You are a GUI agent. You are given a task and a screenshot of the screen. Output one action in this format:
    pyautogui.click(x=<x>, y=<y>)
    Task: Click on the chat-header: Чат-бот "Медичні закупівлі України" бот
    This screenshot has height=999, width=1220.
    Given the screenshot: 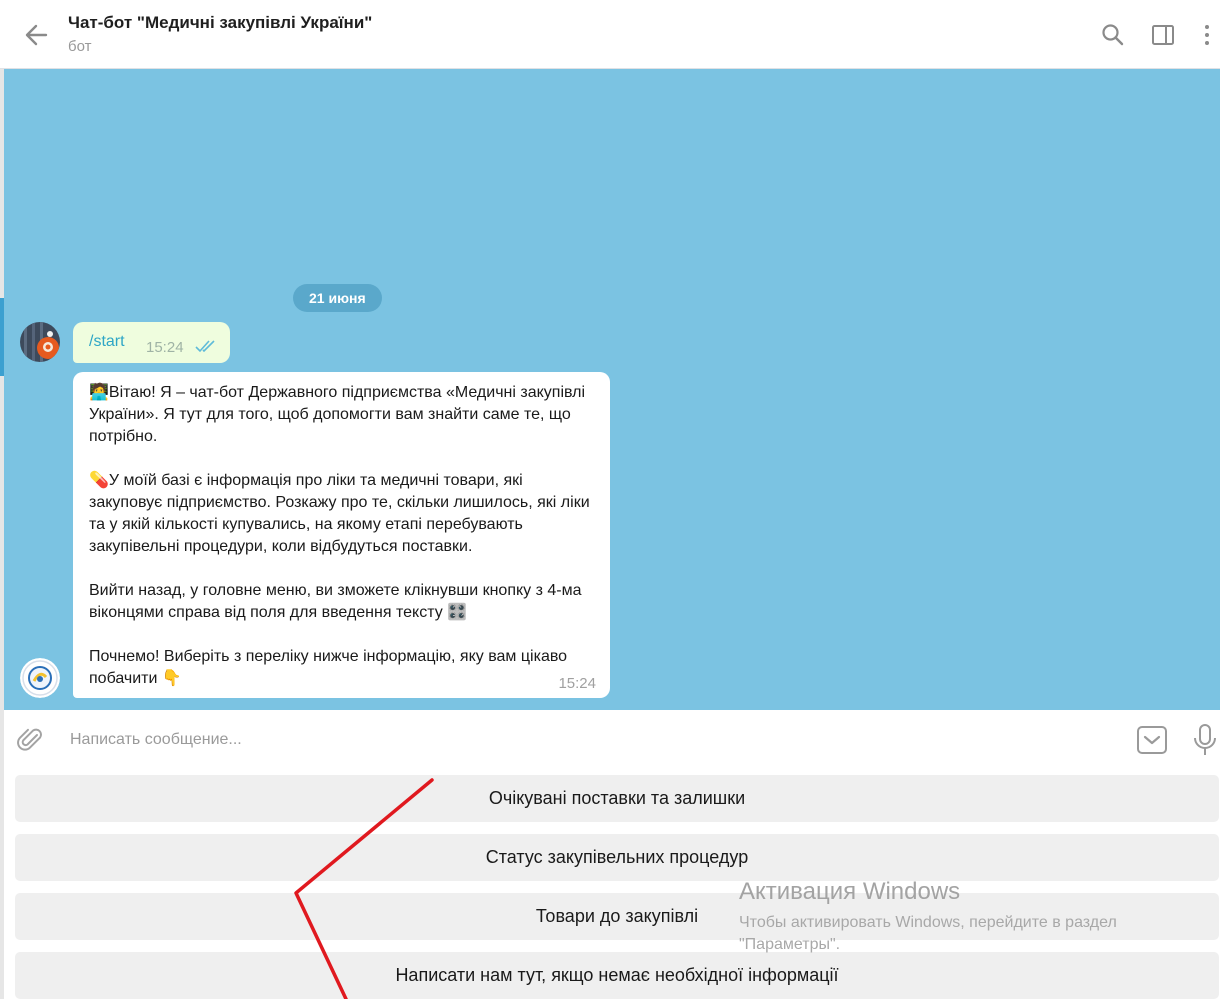 What is the action you would take?
    pyautogui.click(x=610, y=34)
    